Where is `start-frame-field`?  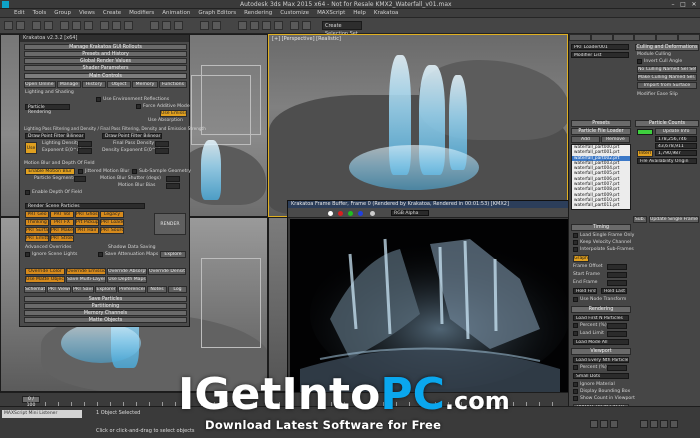 start-frame-field is located at coordinates (617, 275).